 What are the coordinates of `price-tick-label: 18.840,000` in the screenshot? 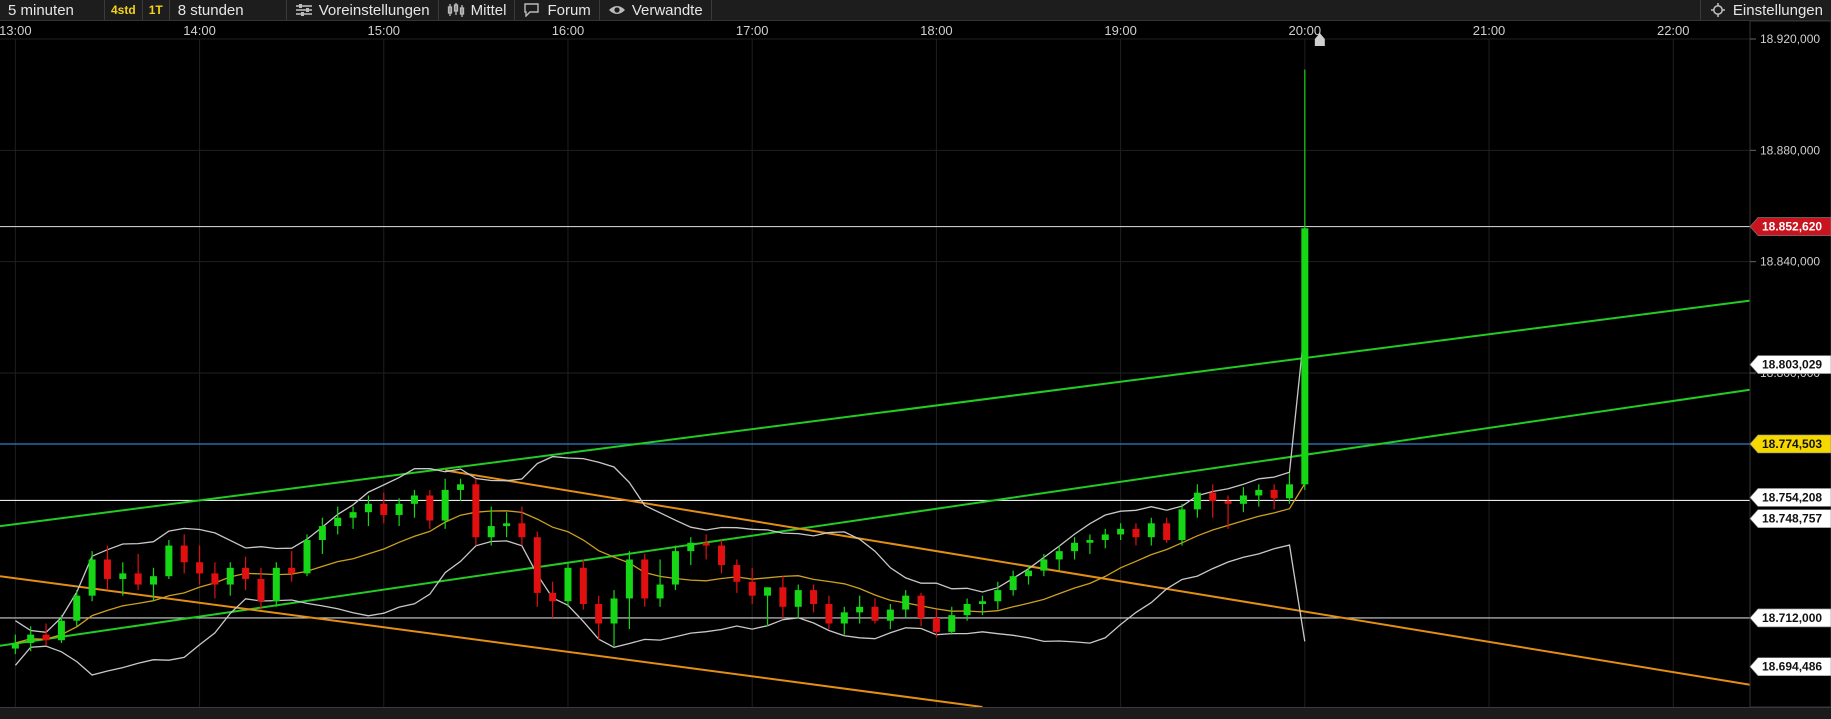 It's located at (1790, 262).